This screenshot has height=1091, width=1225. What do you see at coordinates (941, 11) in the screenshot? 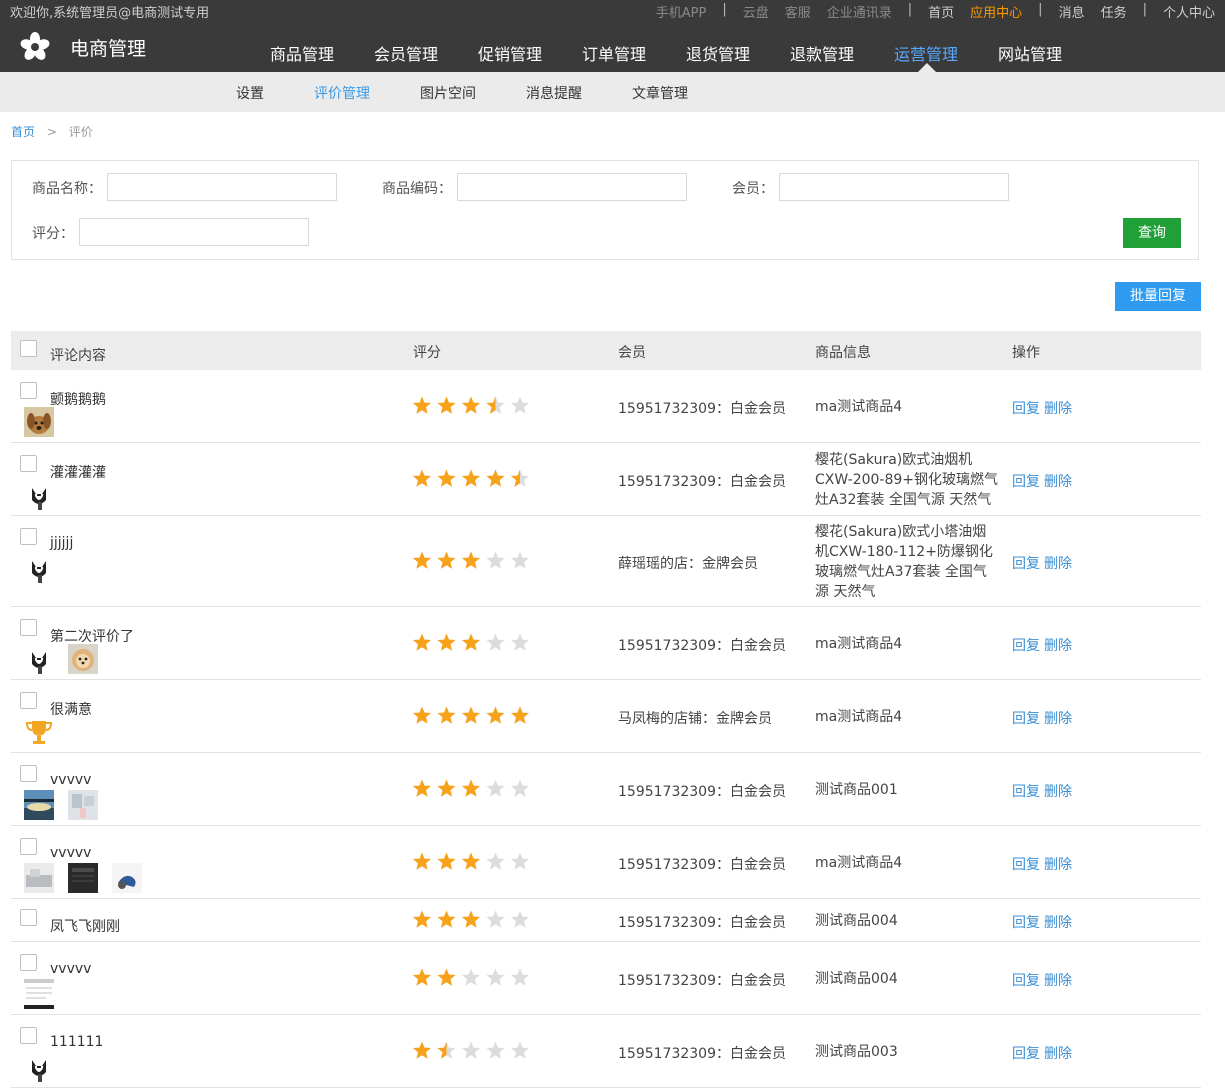
I see `top-link: 首页` at bounding box center [941, 11].